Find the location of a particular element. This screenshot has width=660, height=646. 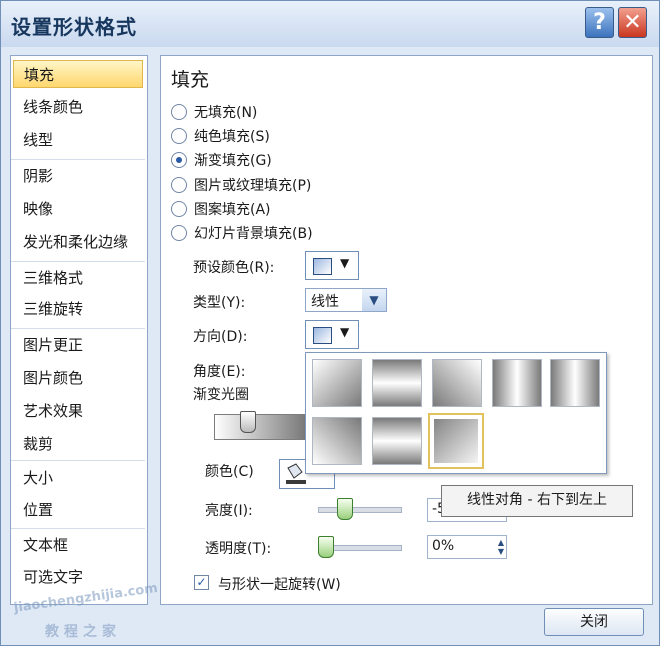

nav-item-line-color: 线条颜色 is located at coordinates (78, 107).